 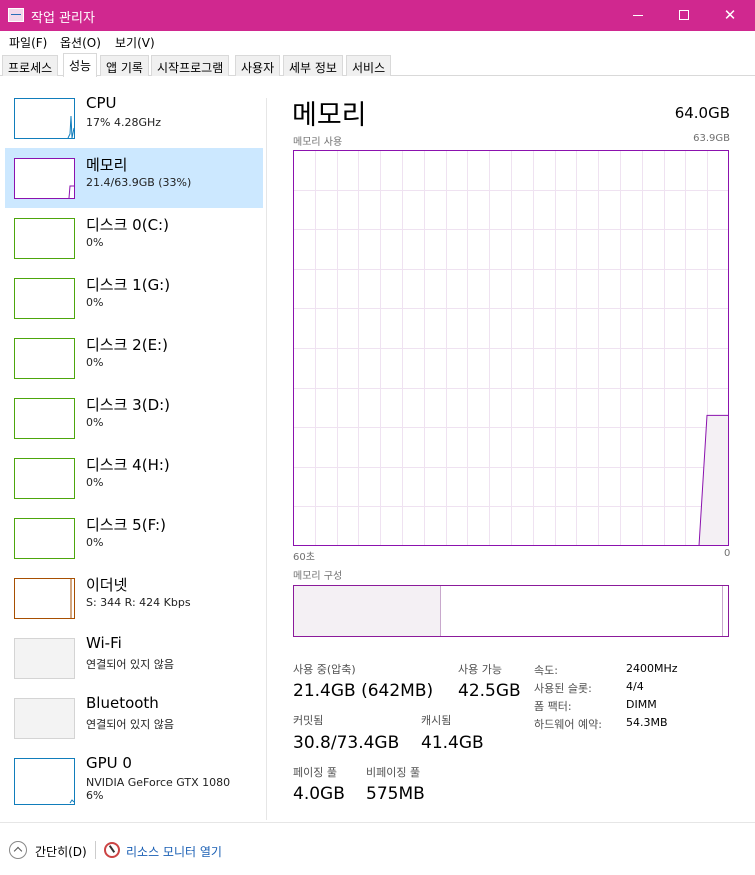 I want to click on sidebar-item-label: 디스크 0(C:), so click(x=127, y=225).